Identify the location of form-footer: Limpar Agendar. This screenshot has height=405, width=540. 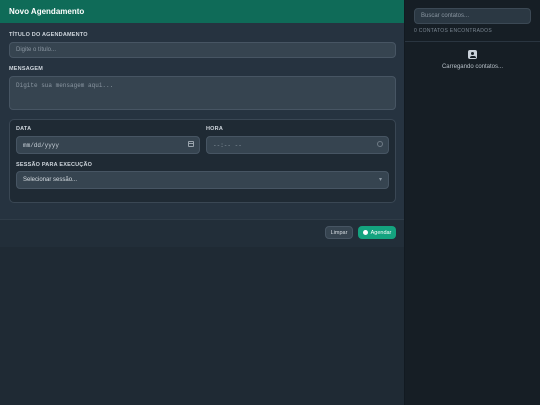
(202, 233).